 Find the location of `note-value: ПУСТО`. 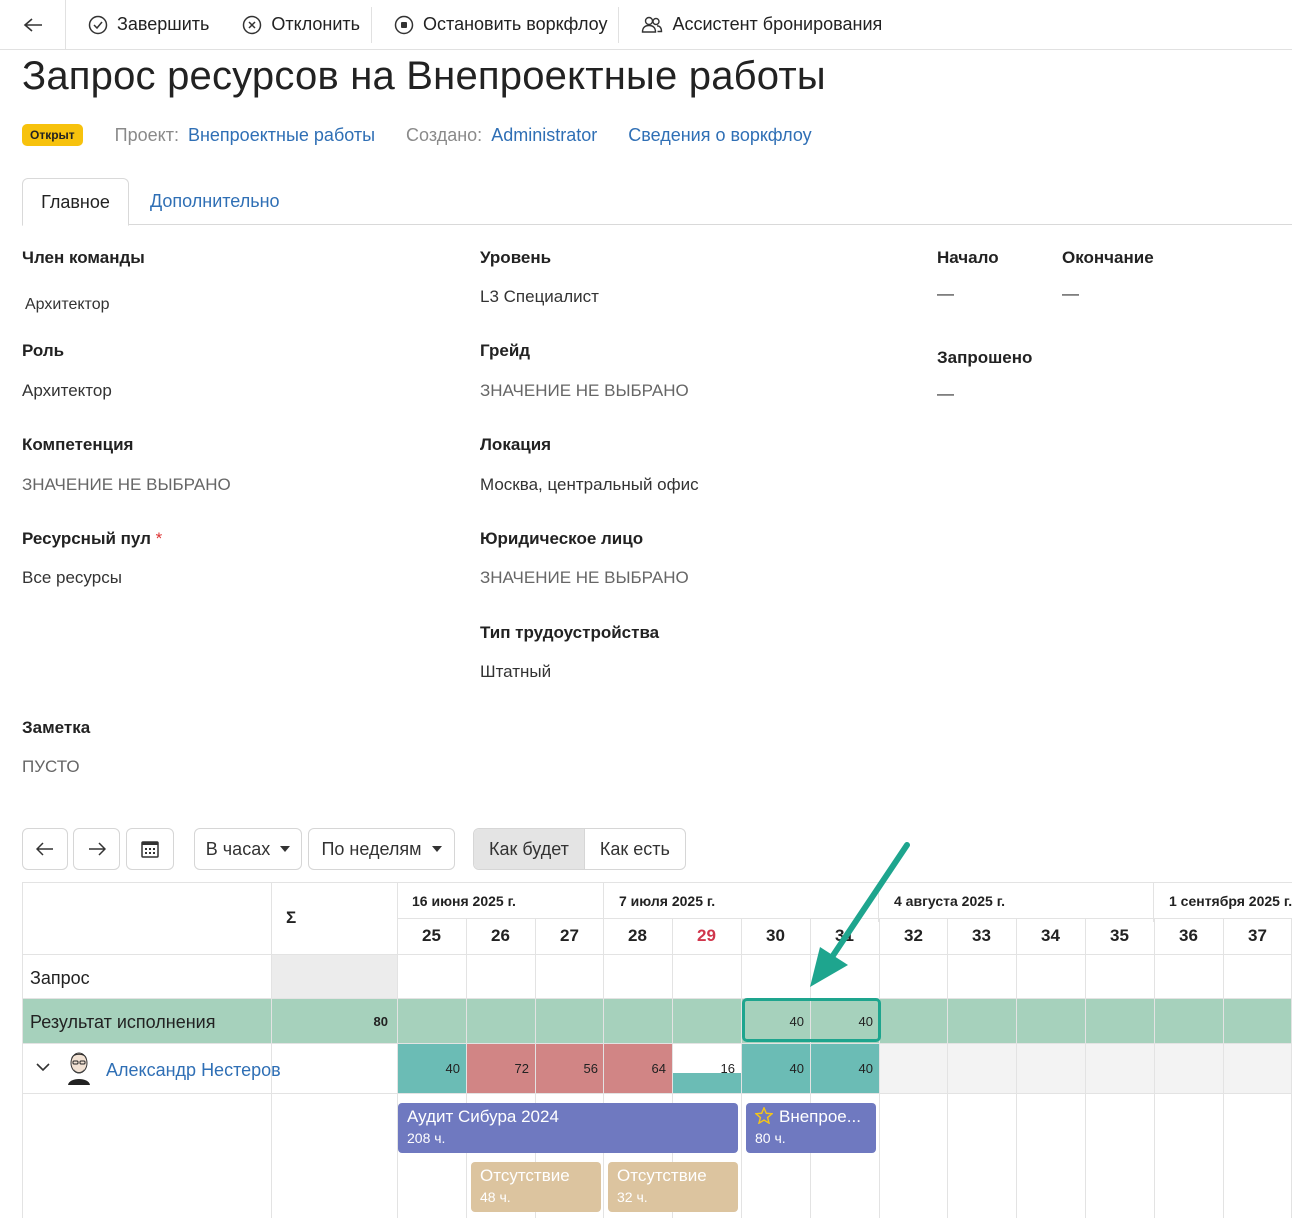

note-value: ПУСТО is located at coordinates (51, 767).